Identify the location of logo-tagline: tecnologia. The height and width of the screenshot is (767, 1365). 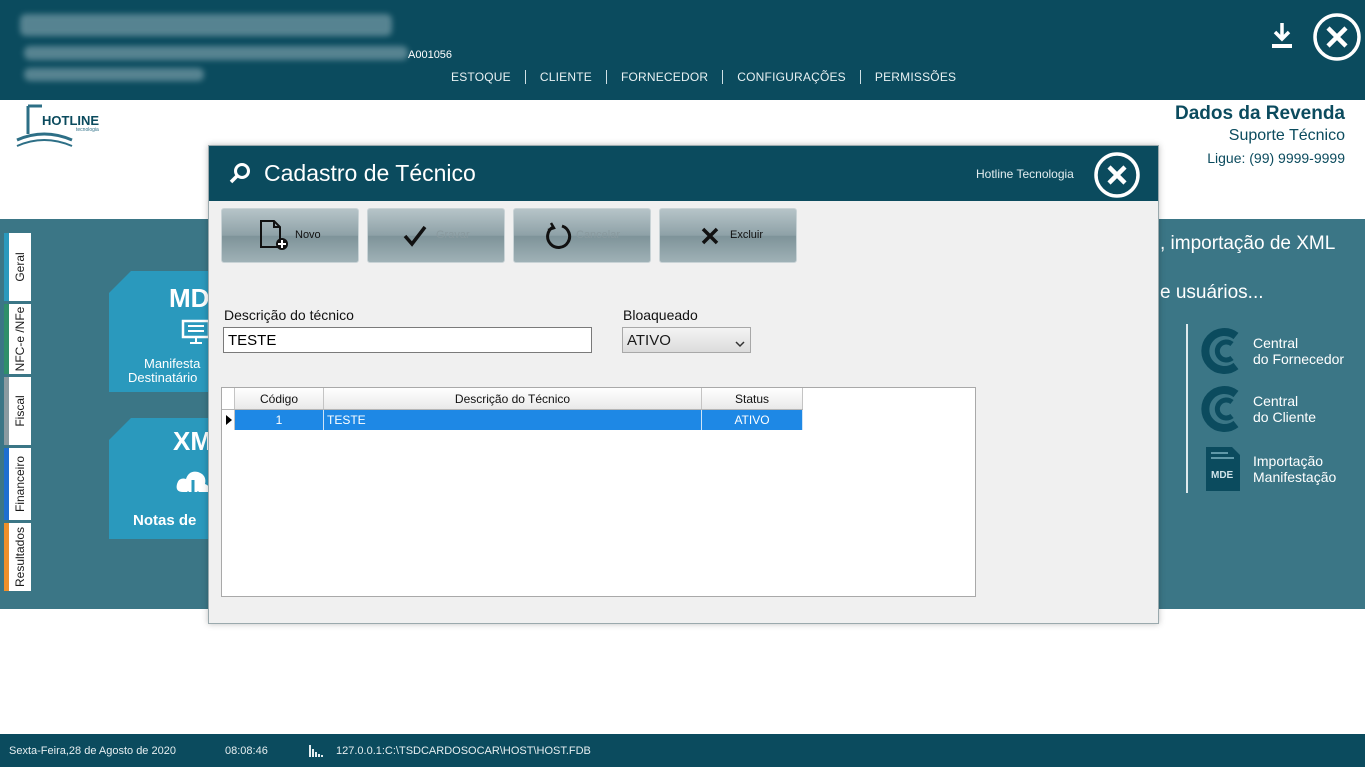
(87, 130).